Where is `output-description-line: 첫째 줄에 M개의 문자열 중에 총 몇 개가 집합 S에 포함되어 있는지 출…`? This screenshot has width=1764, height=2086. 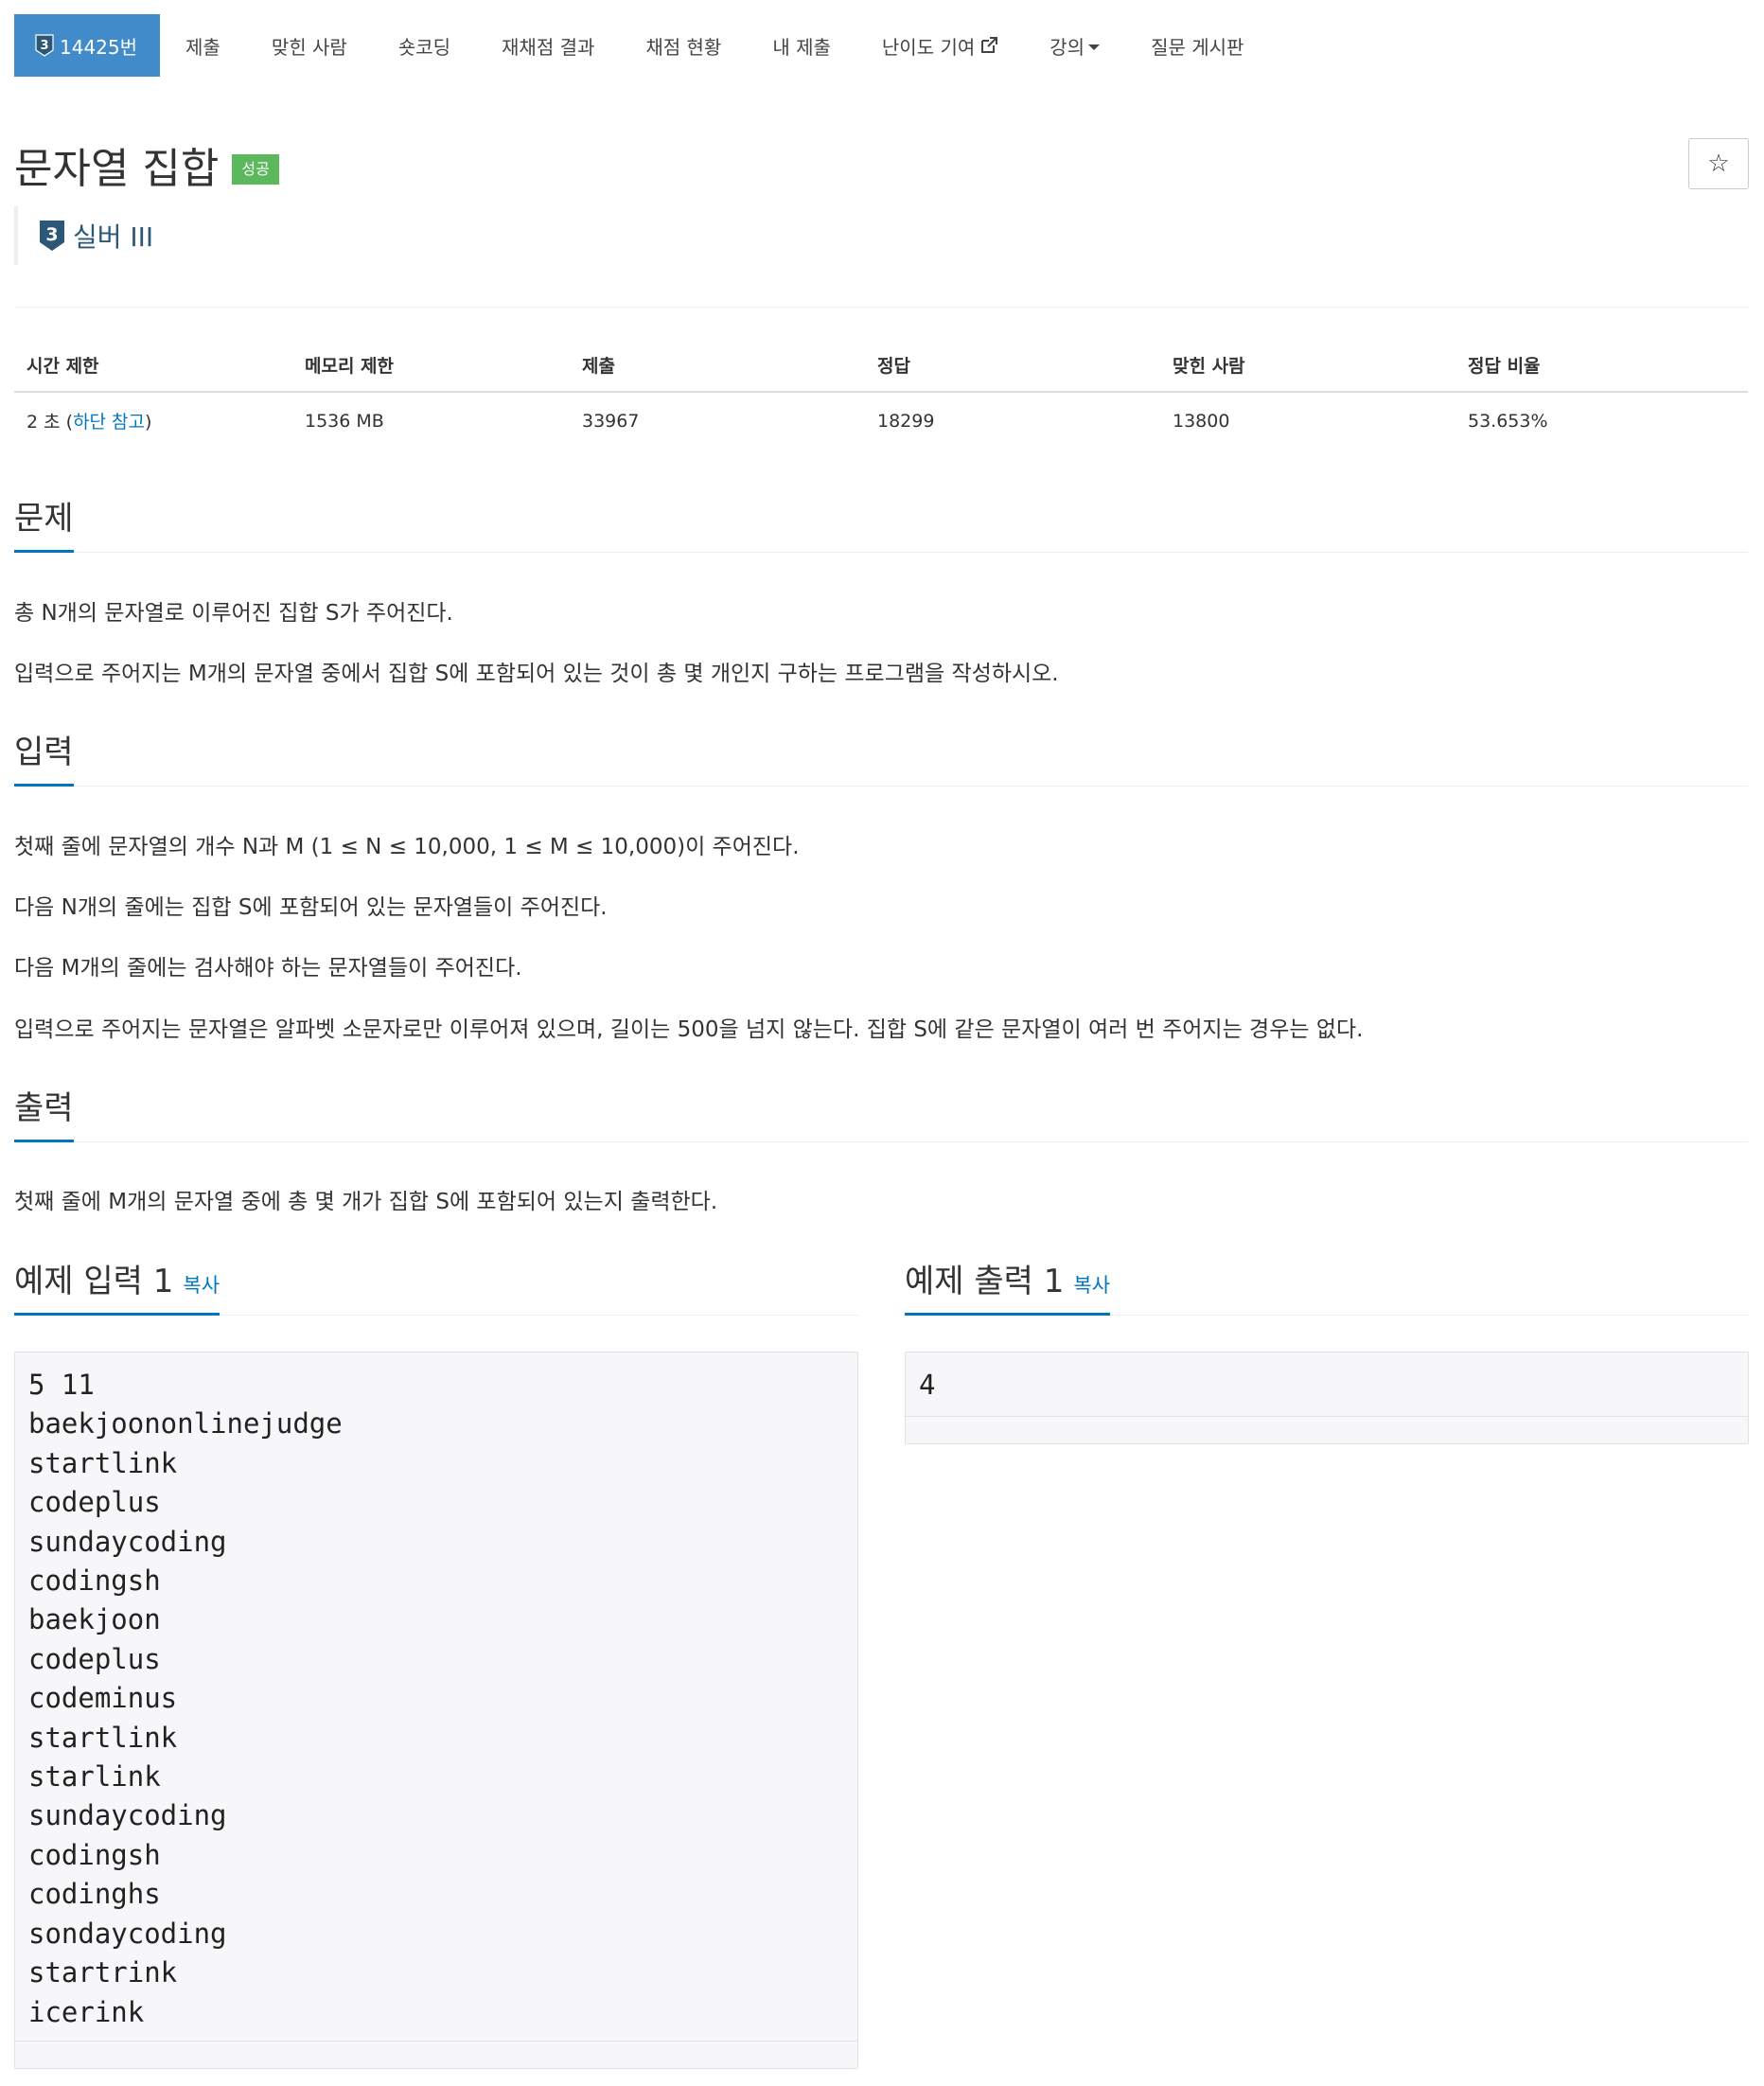
output-description-line: 첫째 줄에 M개의 문자열 중에 총 몇 개가 집합 S에 포함되어 있는지 출… is located at coordinates (366, 1202).